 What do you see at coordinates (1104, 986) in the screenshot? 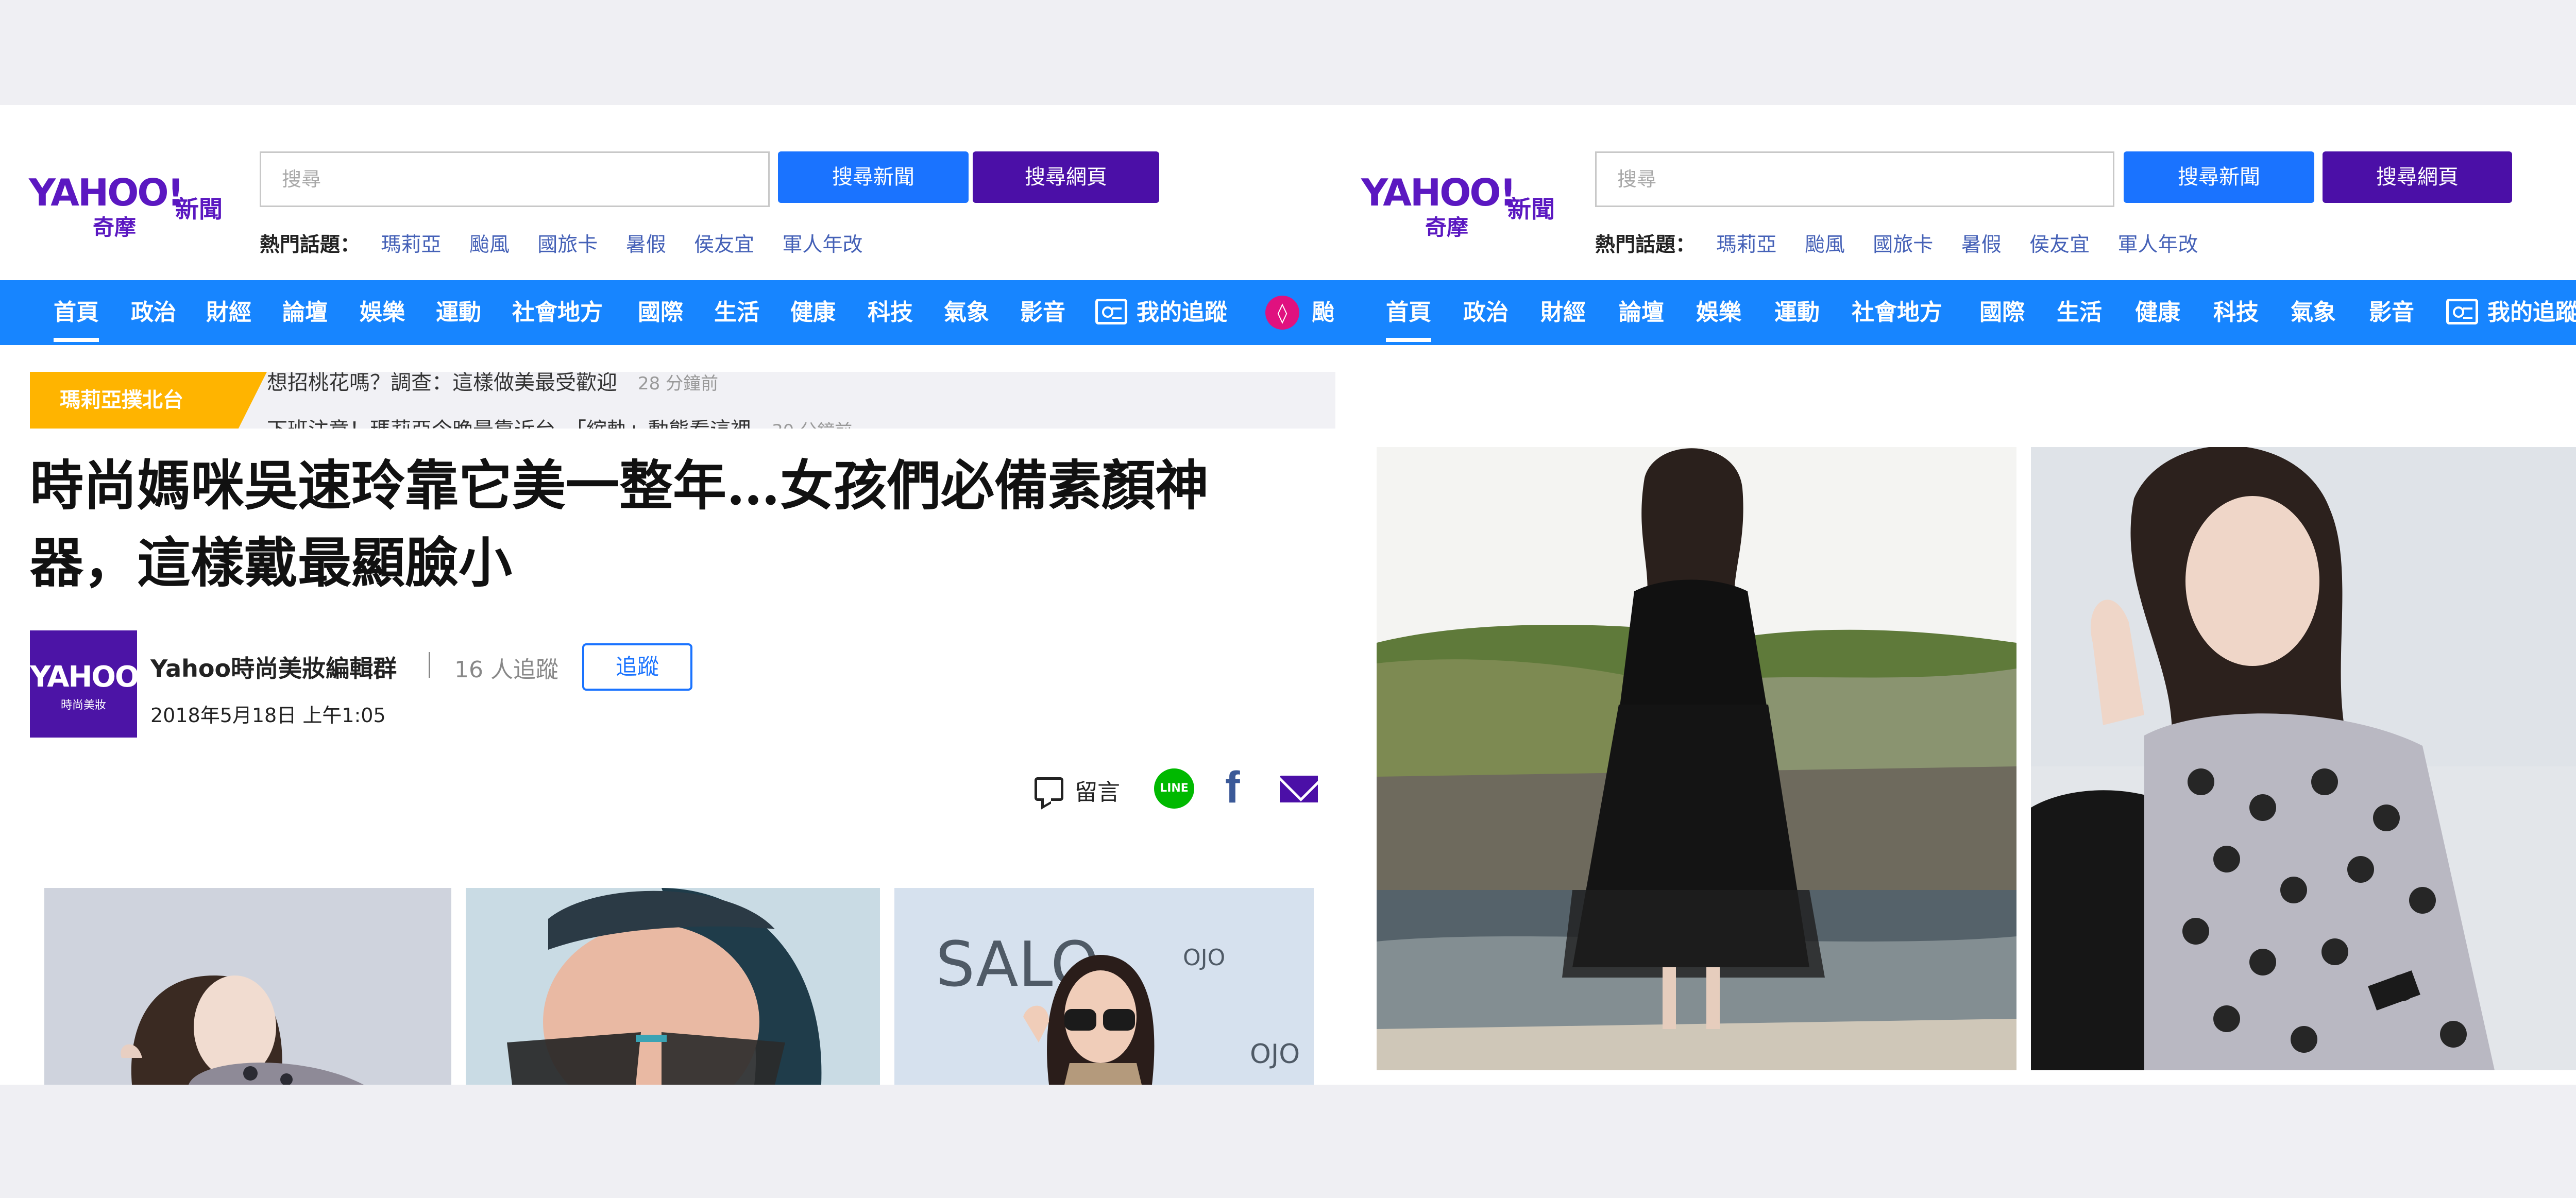
I see `article-photo-3: SALO OJO OJO` at bounding box center [1104, 986].